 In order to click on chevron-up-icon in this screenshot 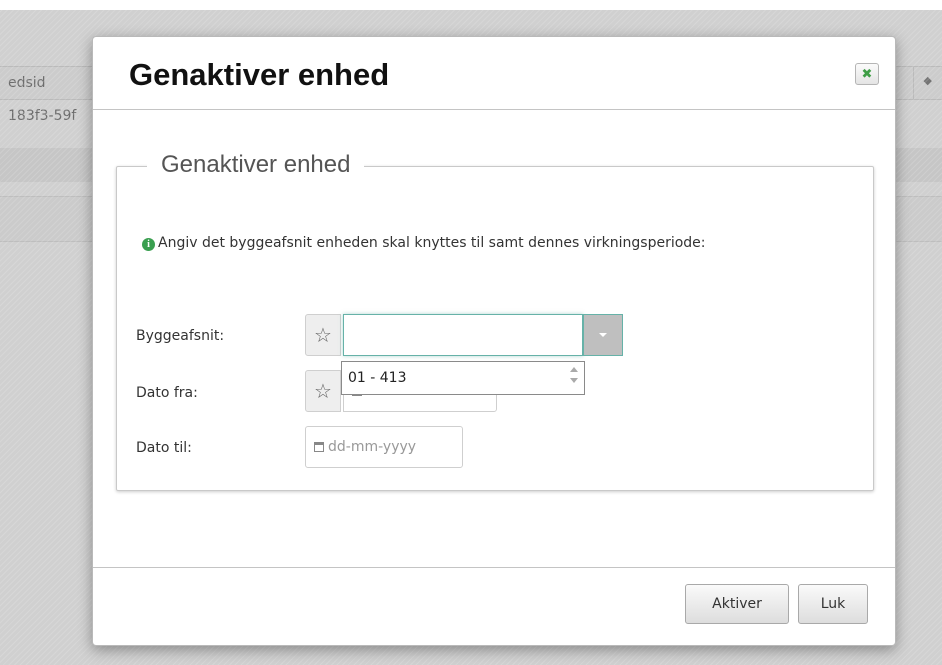, I will do `click(574, 369)`.